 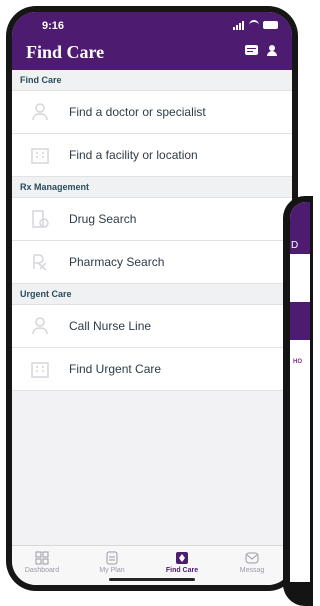 What do you see at coordinates (103, 219) in the screenshot?
I see `drug-search-label: Drug Search` at bounding box center [103, 219].